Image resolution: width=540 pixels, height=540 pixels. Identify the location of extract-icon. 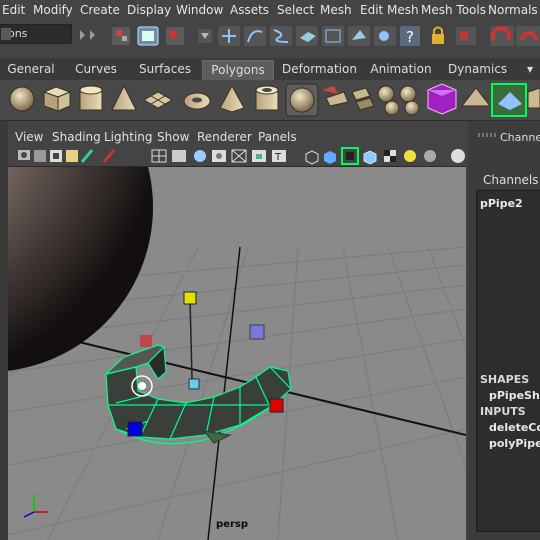
(409, 100).